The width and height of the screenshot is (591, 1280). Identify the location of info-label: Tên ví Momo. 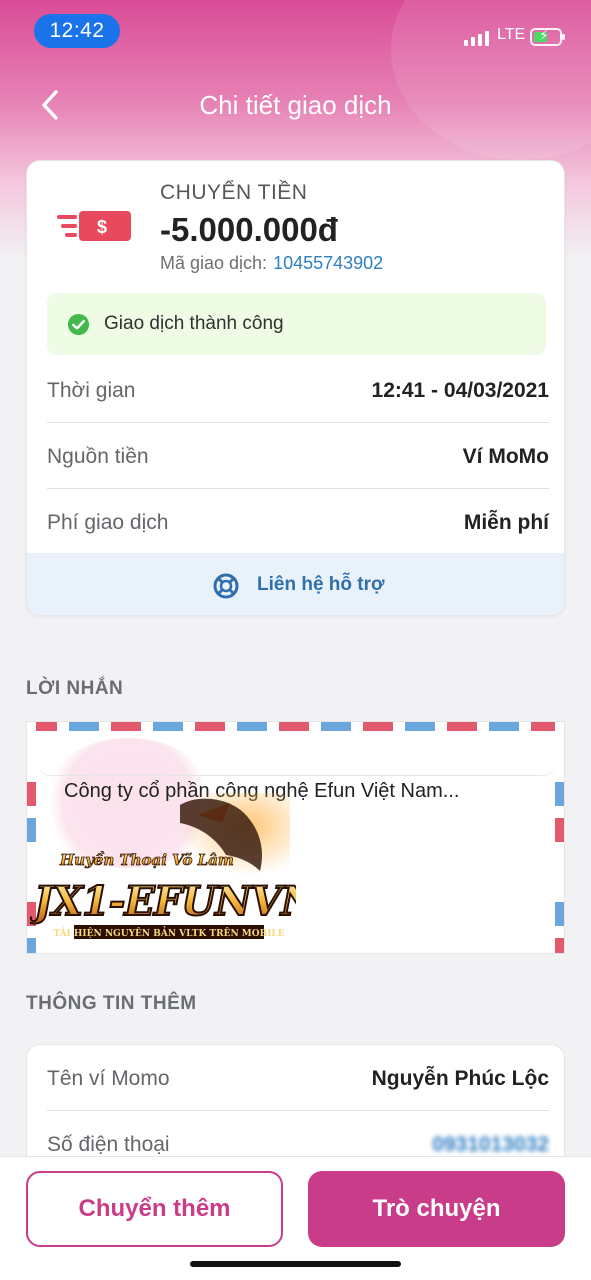
(108, 1078).